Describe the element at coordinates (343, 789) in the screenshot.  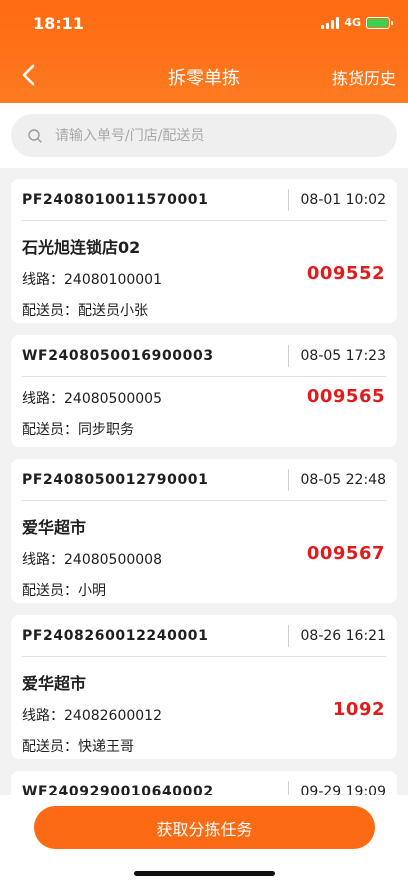
I see `order-date: 09-29 19:09` at that location.